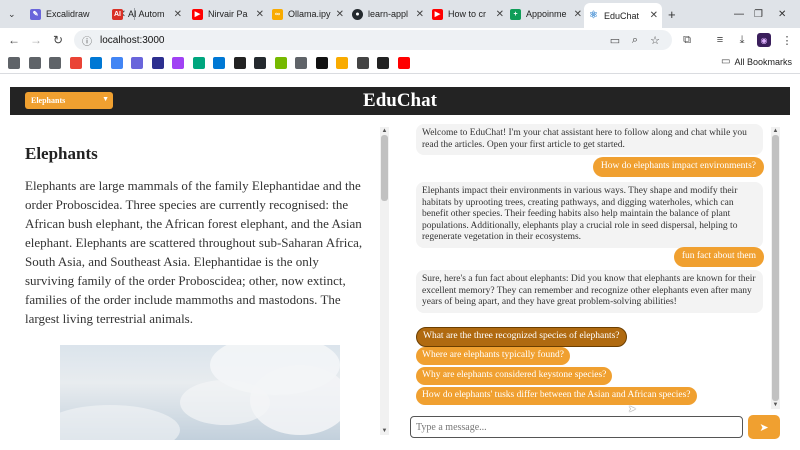 This screenshot has width=800, height=450. Describe the element at coordinates (635, 40) in the screenshot. I see `zoom-icon: ⌕` at that location.